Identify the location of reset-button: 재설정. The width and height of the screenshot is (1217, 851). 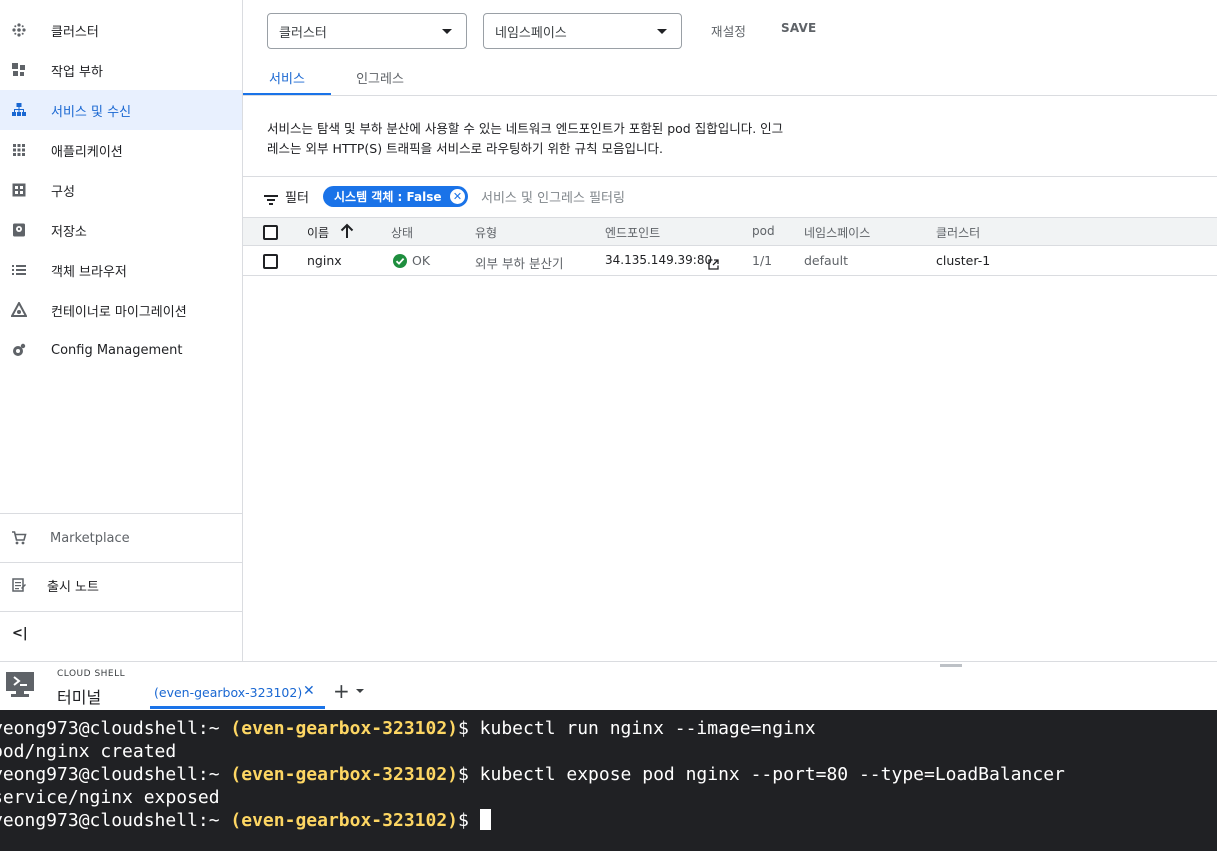
(728, 30).